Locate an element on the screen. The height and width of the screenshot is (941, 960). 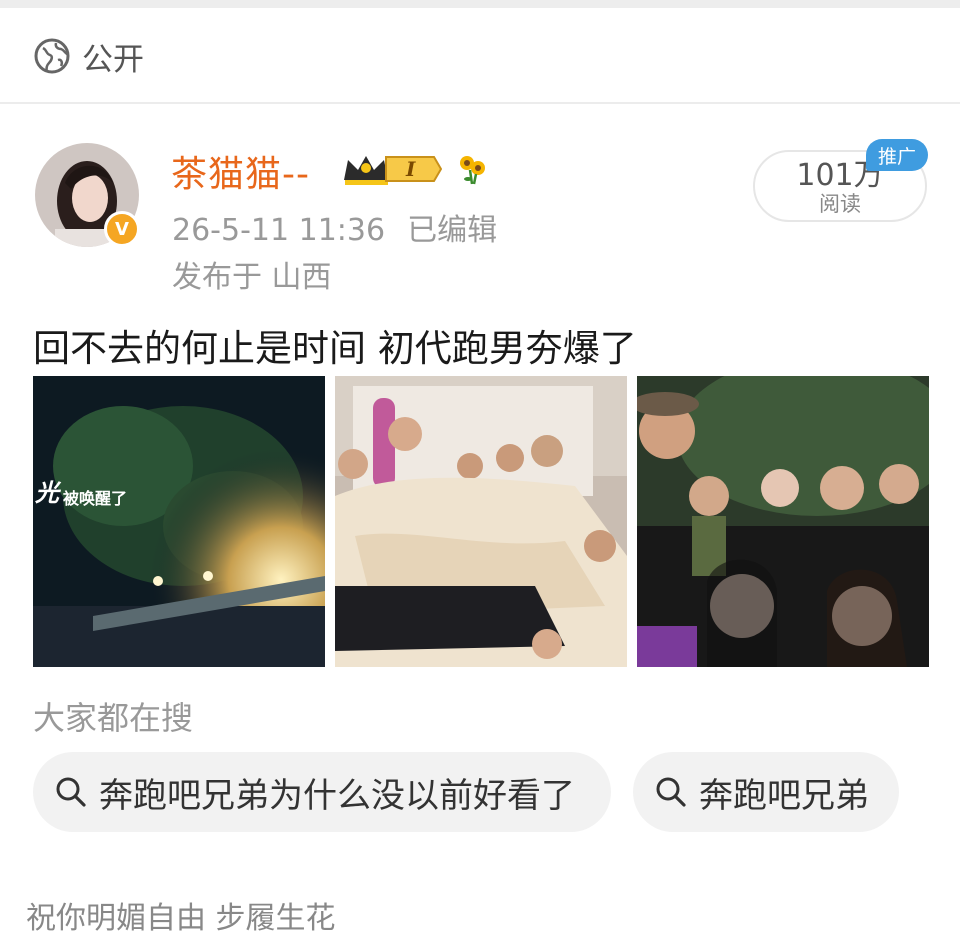
post-image-1: 光 被唤醒了 is located at coordinates (179, 521).